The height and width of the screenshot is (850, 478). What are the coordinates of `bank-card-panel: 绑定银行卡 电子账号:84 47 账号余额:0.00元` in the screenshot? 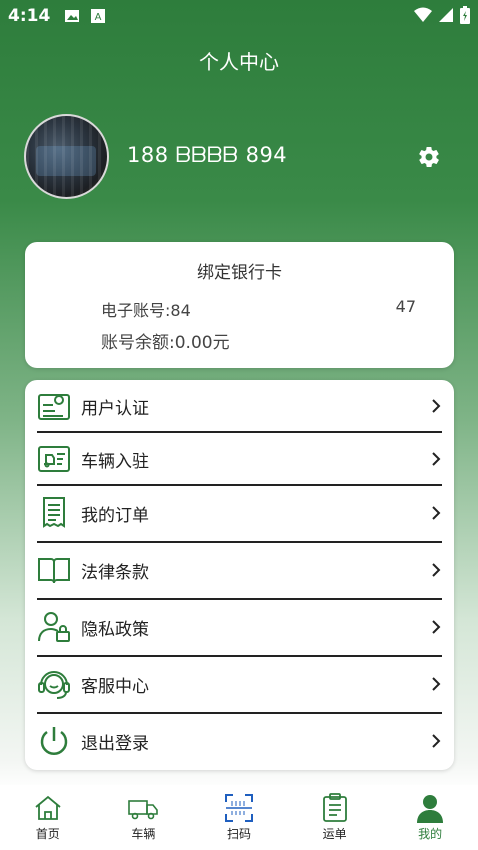 It's located at (239, 305).